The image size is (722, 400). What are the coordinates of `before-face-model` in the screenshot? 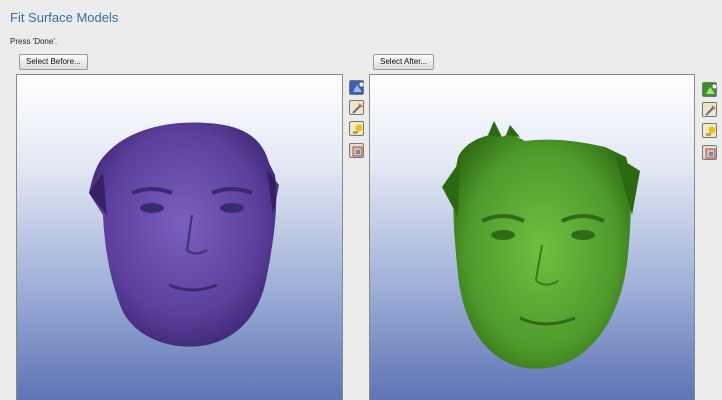 It's located at (184, 234).